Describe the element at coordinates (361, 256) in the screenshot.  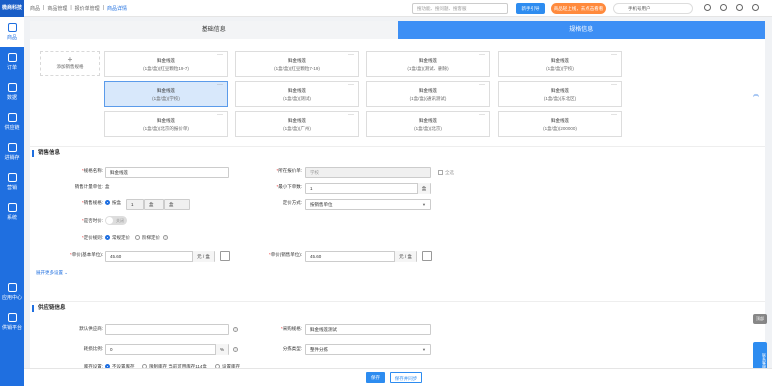
I see `sale-price-input: 45.60 元 / 盒` at that location.